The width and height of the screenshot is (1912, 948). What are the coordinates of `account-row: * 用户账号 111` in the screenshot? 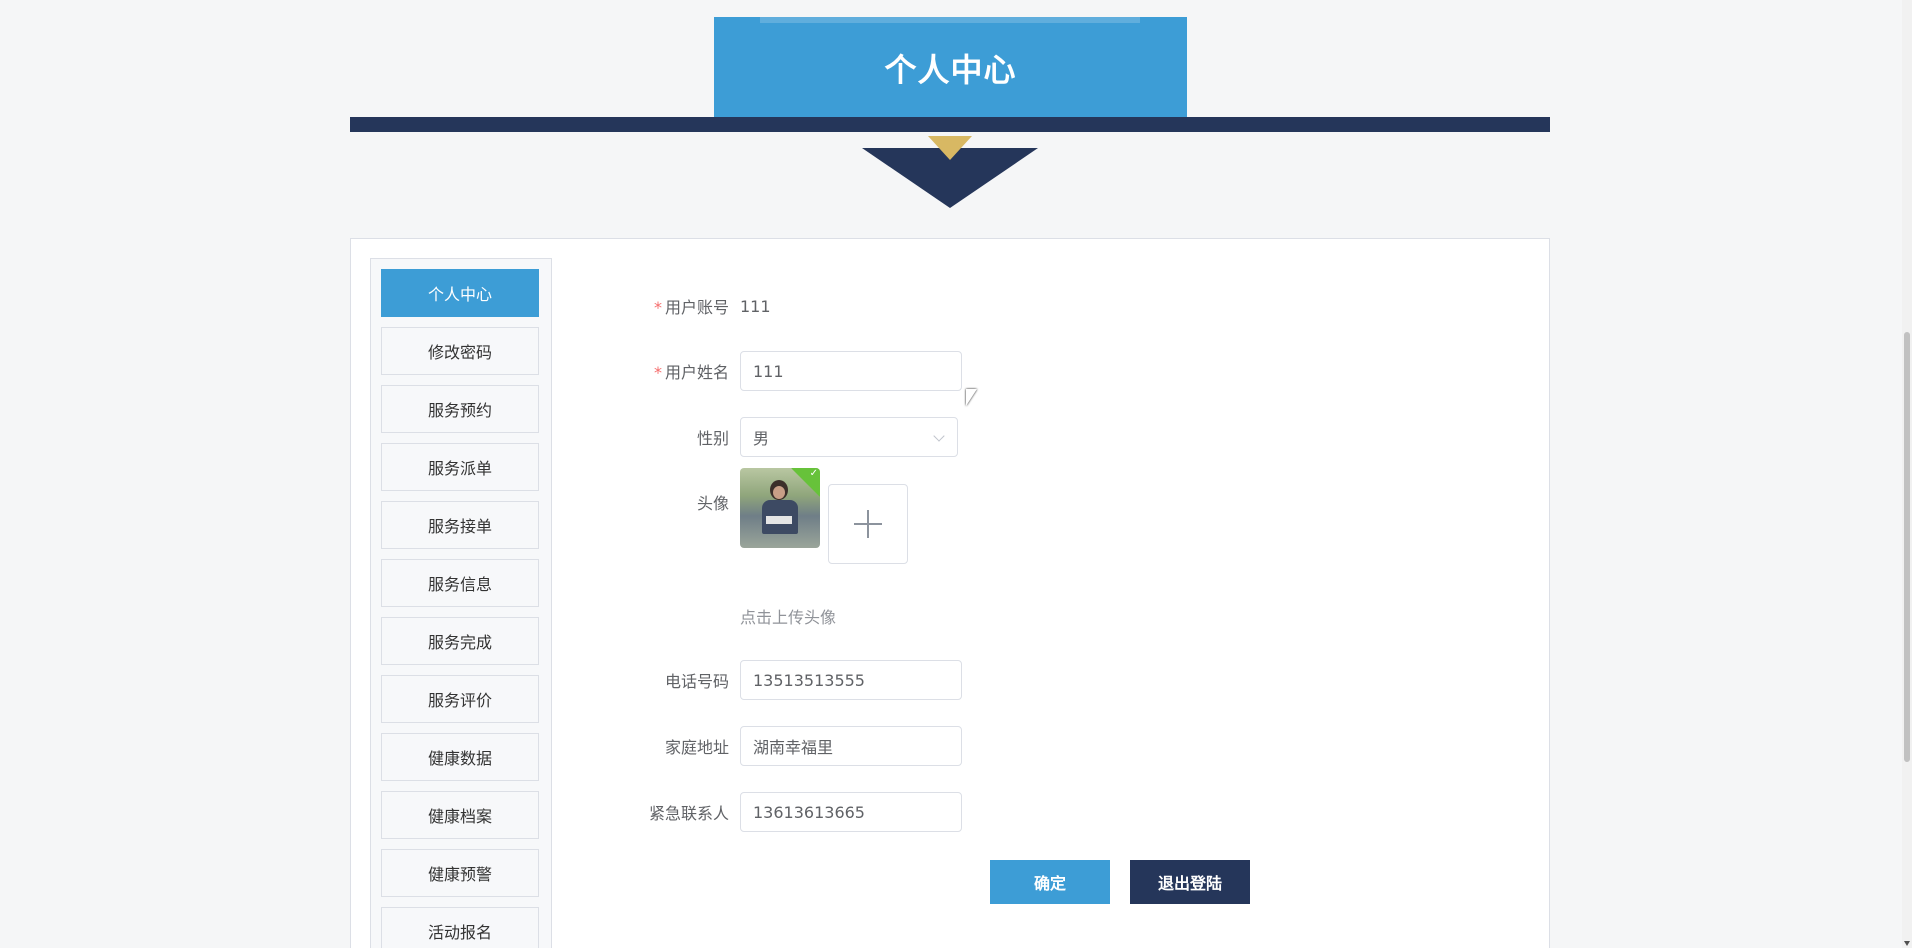 It's located at (705, 306).